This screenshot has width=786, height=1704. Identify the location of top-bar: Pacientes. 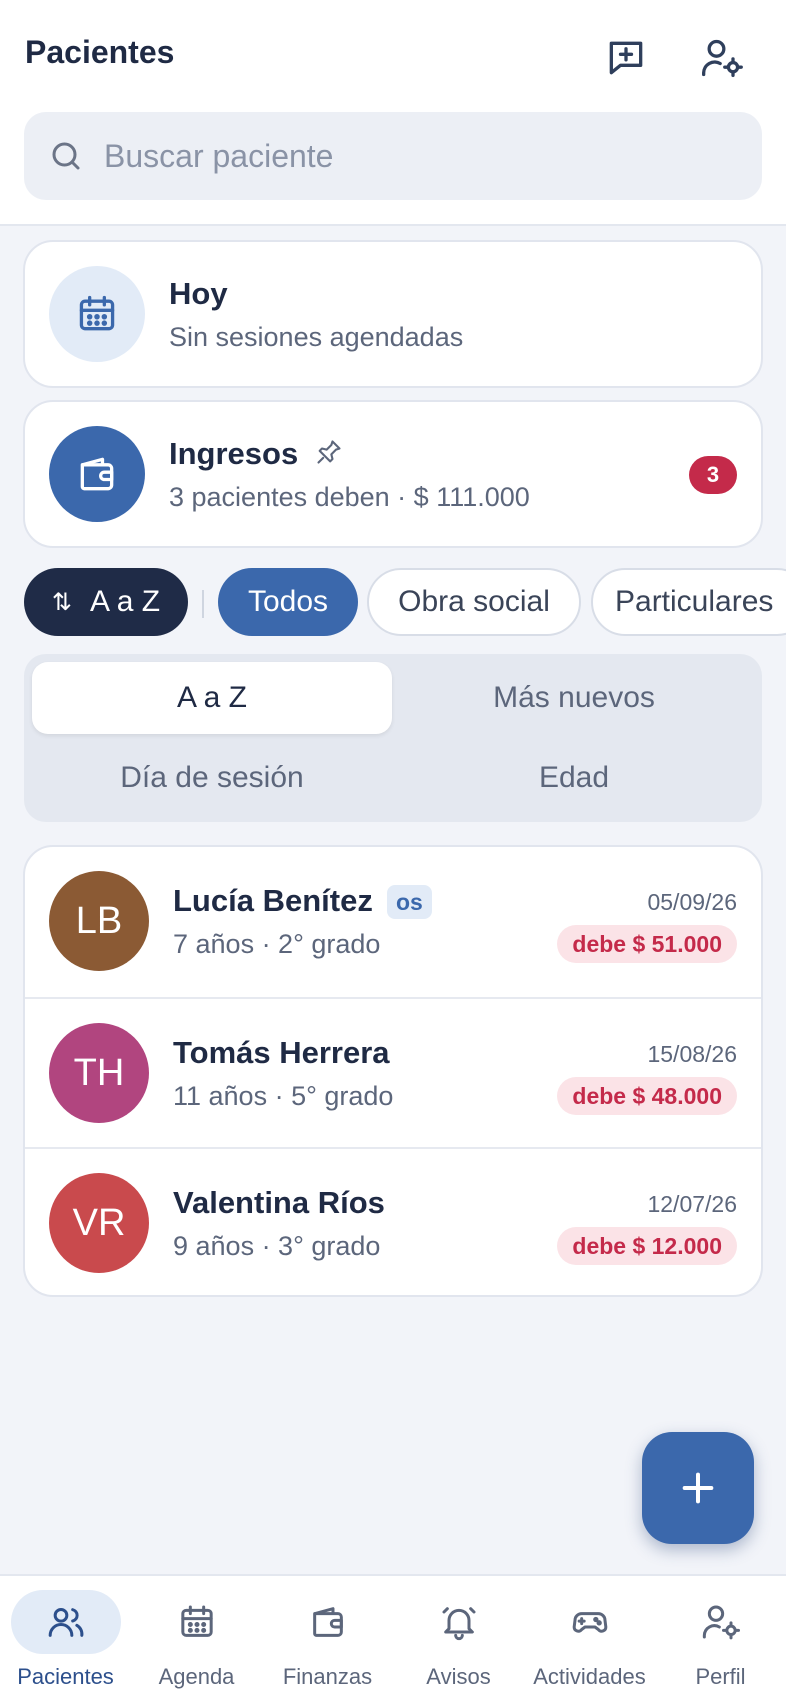
(393, 113).